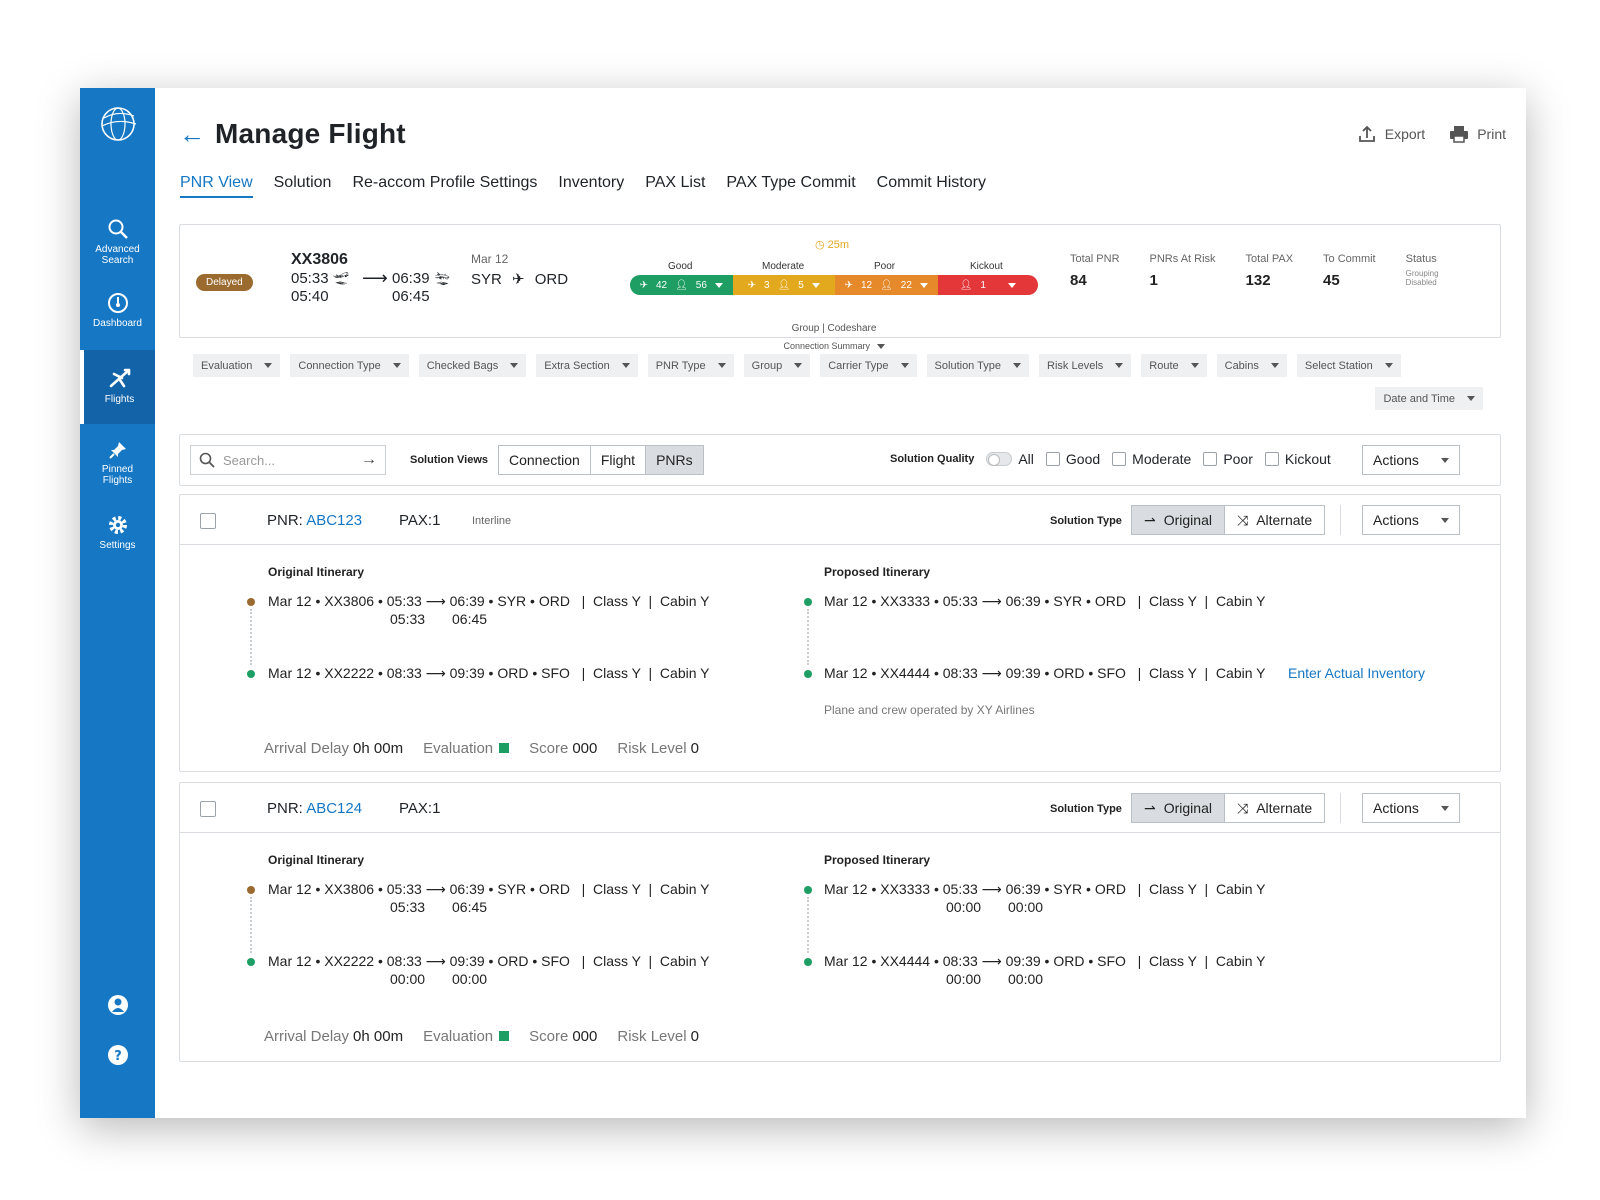 The height and width of the screenshot is (1200, 1600). I want to click on evaluation-label: Evaluation, so click(458, 748).